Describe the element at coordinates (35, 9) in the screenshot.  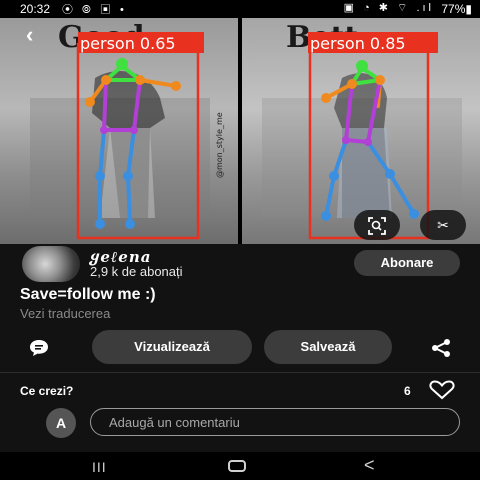
I see `status-time: 20:32` at that location.